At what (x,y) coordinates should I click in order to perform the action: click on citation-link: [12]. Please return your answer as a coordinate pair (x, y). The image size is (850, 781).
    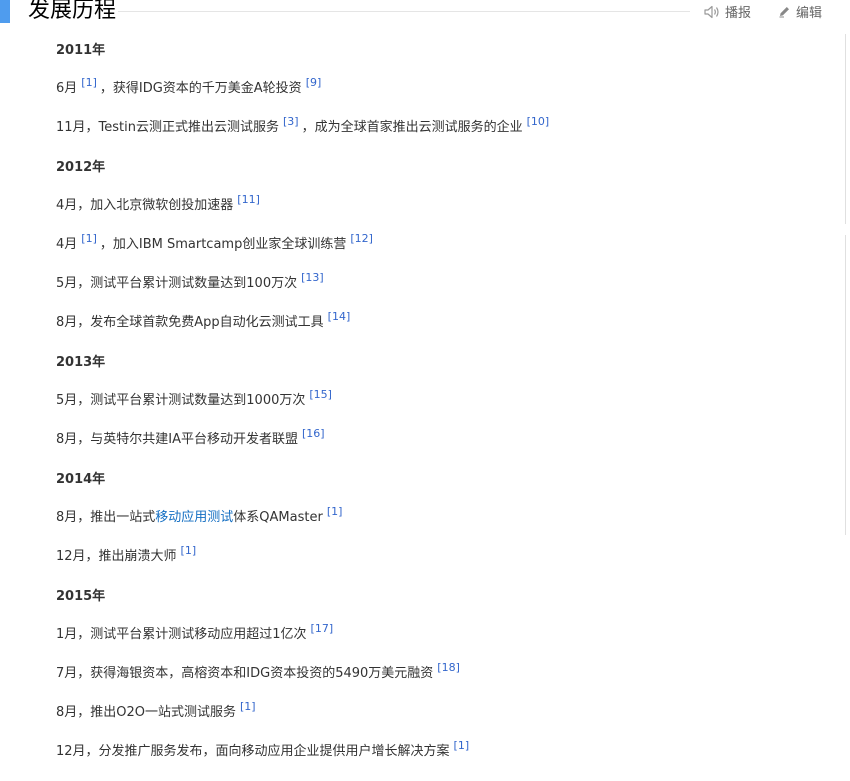
    Looking at the image, I should click on (361, 238).